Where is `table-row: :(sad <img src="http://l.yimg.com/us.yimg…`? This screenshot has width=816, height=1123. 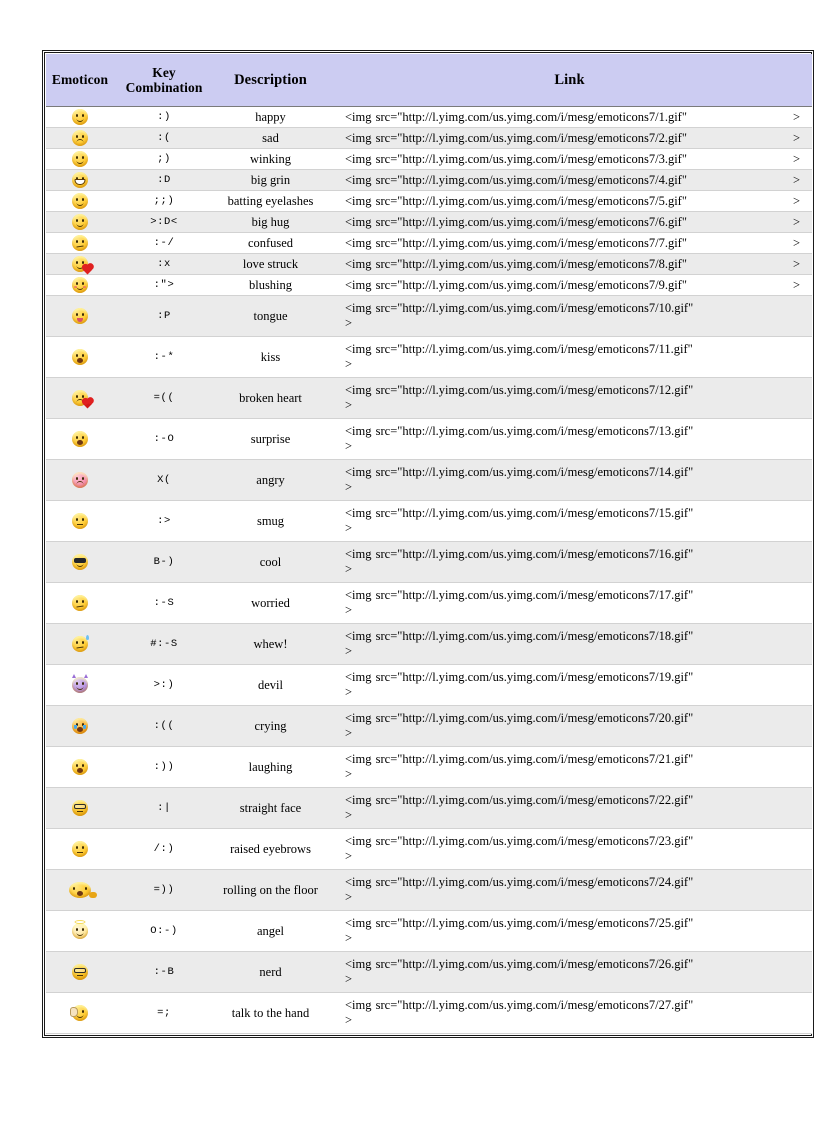
table-row: :(sad <img src="http://l.yimg.com/us.yimg… is located at coordinates (429, 138).